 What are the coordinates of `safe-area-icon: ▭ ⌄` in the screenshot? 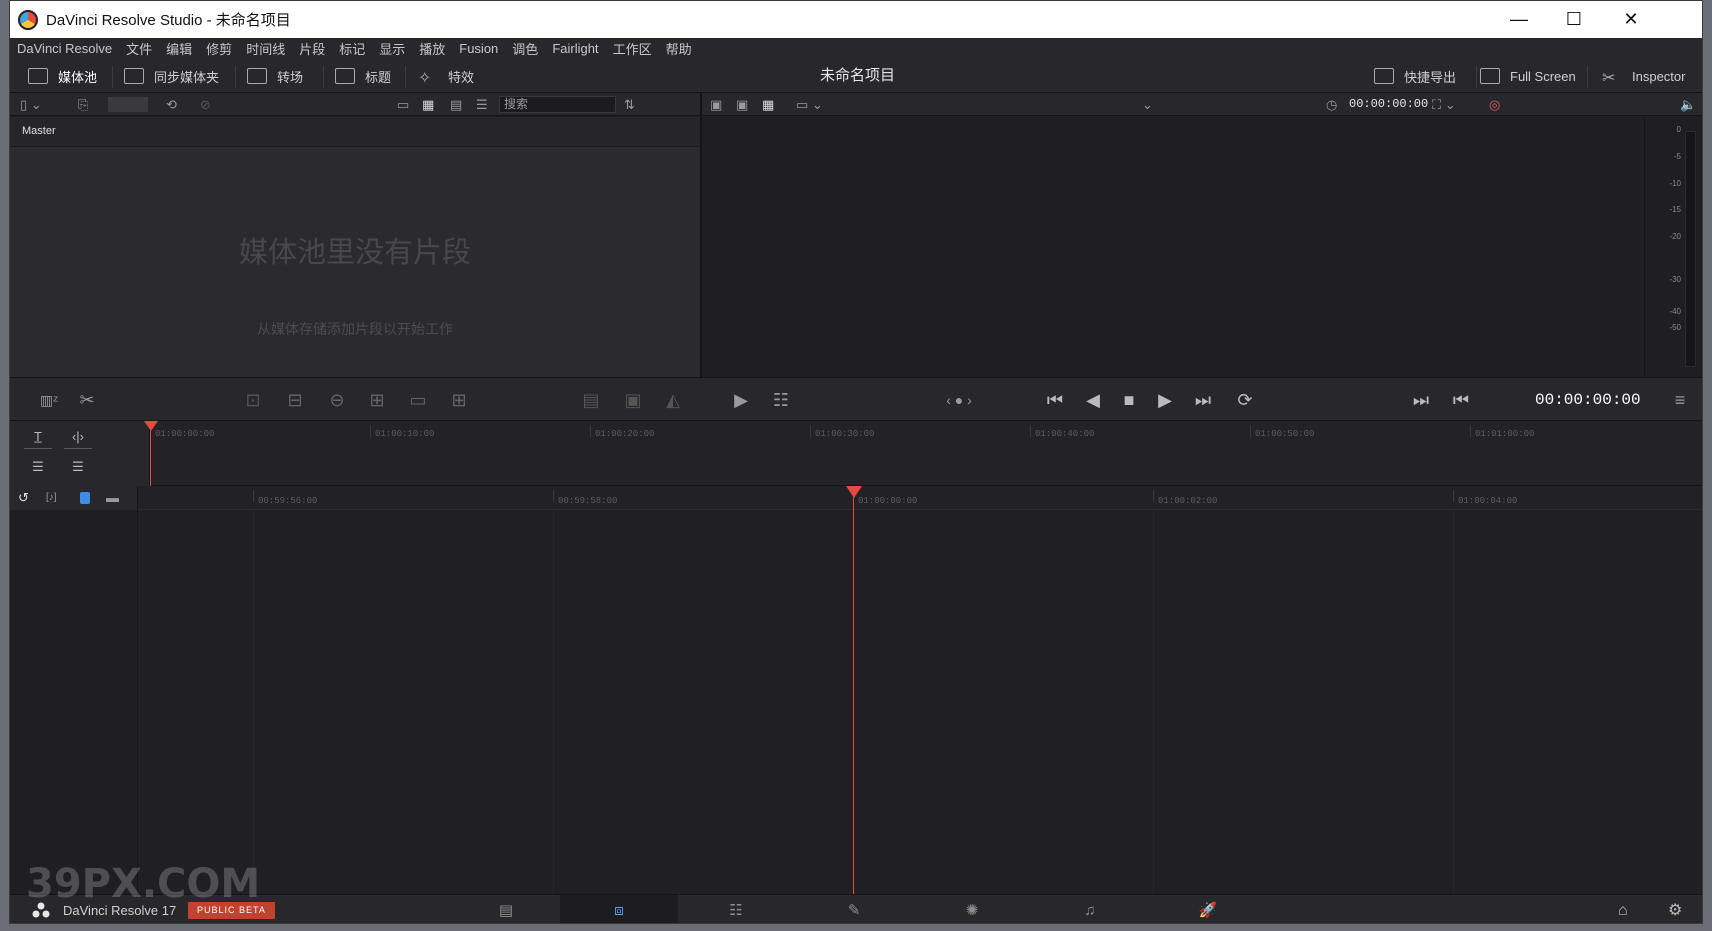 It's located at (809, 104).